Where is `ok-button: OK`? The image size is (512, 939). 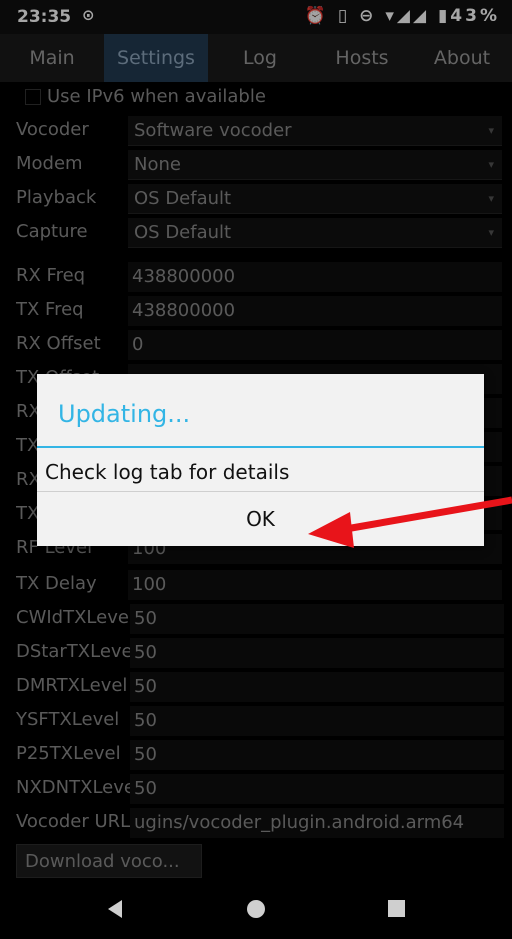 ok-button: OK is located at coordinates (260, 519).